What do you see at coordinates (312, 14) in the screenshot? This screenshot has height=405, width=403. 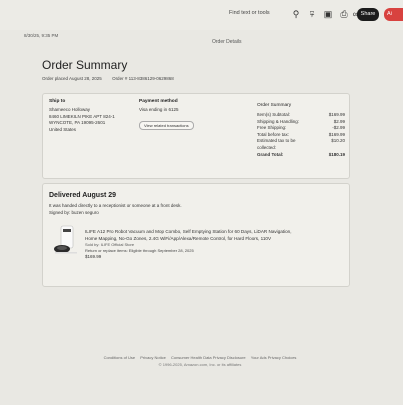 I see `headphones-icon: ⍫` at bounding box center [312, 14].